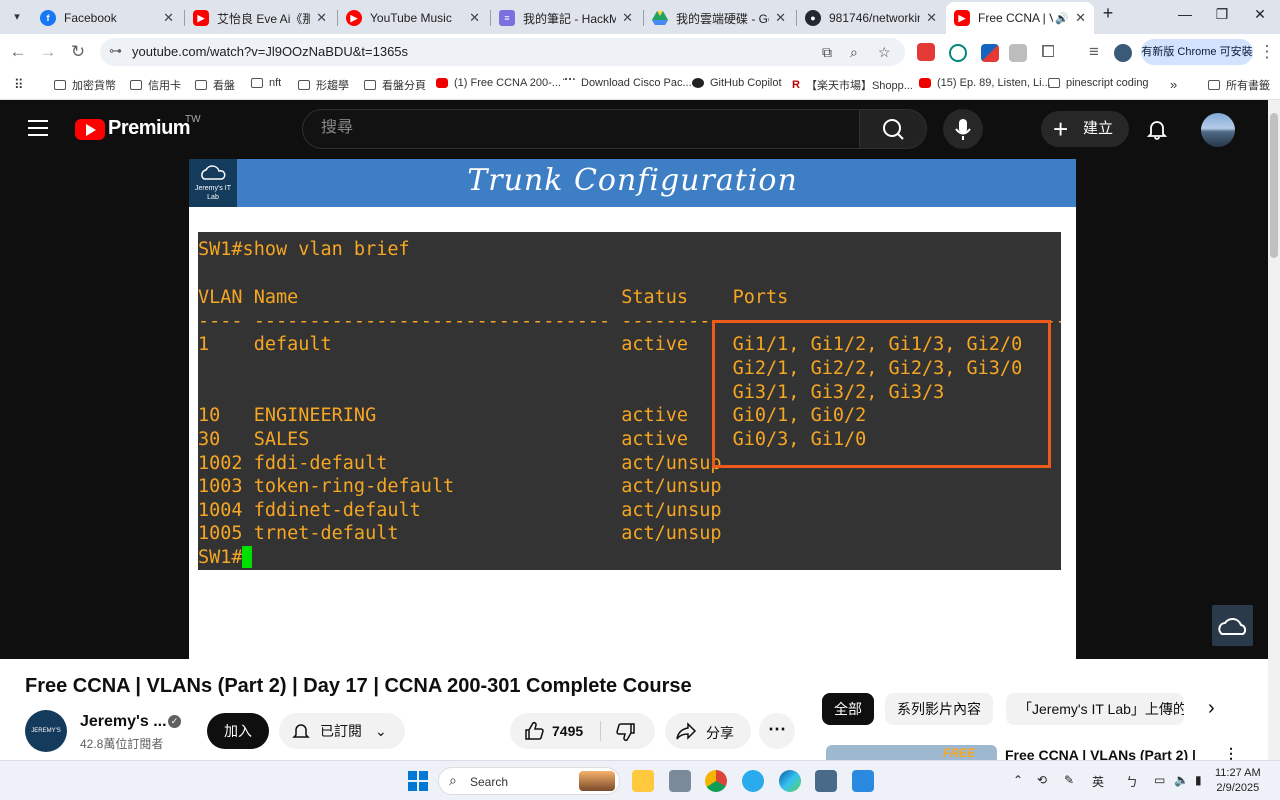  Describe the element at coordinates (1018, 53) in the screenshot. I see `extension-grey-icon` at that location.